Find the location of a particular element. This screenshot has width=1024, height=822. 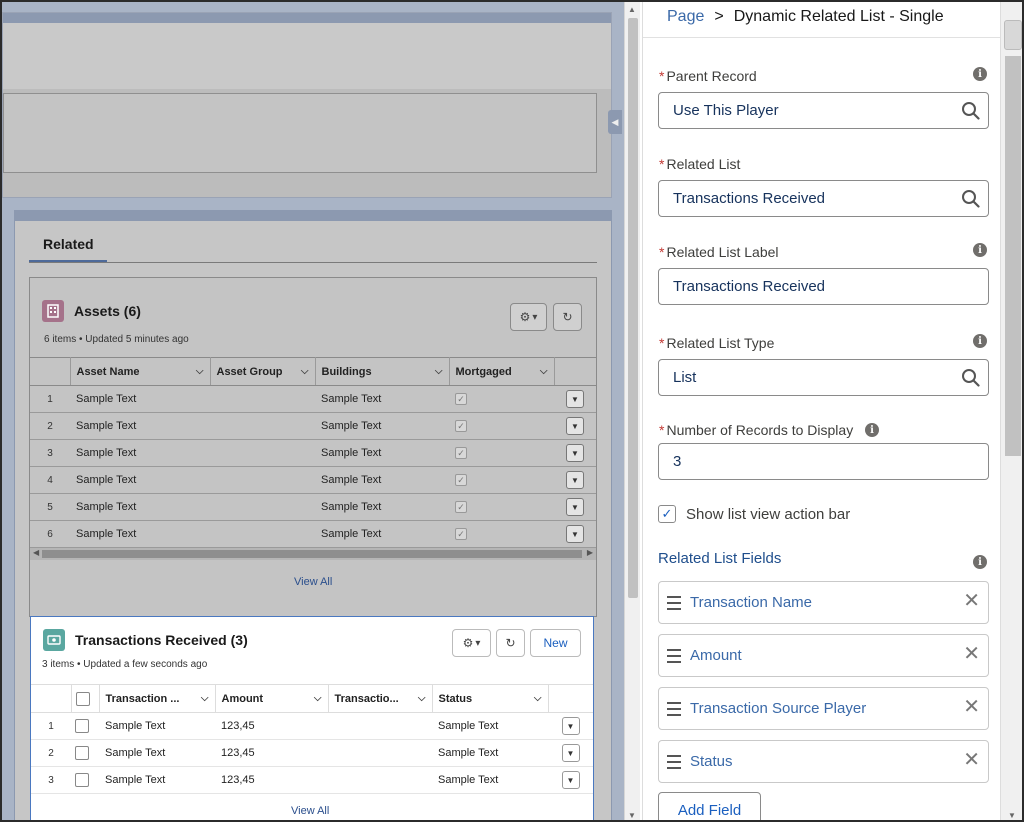

related-list-field: Transactions Received is located at coordinates (823, 198).